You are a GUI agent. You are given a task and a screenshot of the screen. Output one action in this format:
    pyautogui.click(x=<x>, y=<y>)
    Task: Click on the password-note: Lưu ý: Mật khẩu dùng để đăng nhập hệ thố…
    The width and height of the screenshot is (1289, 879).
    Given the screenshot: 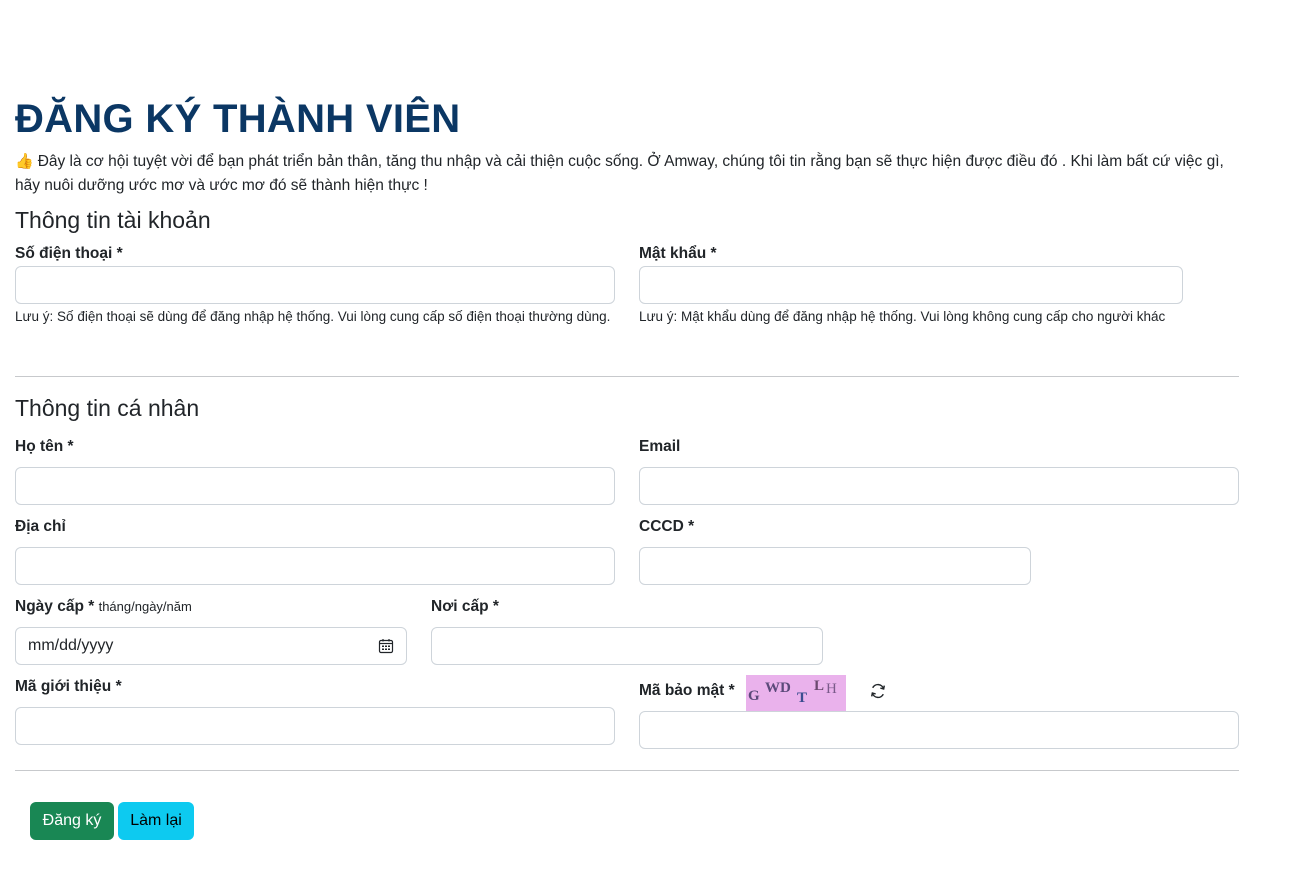 What is the action you would take?
    pyautogui.click(x=902, y=316)
    